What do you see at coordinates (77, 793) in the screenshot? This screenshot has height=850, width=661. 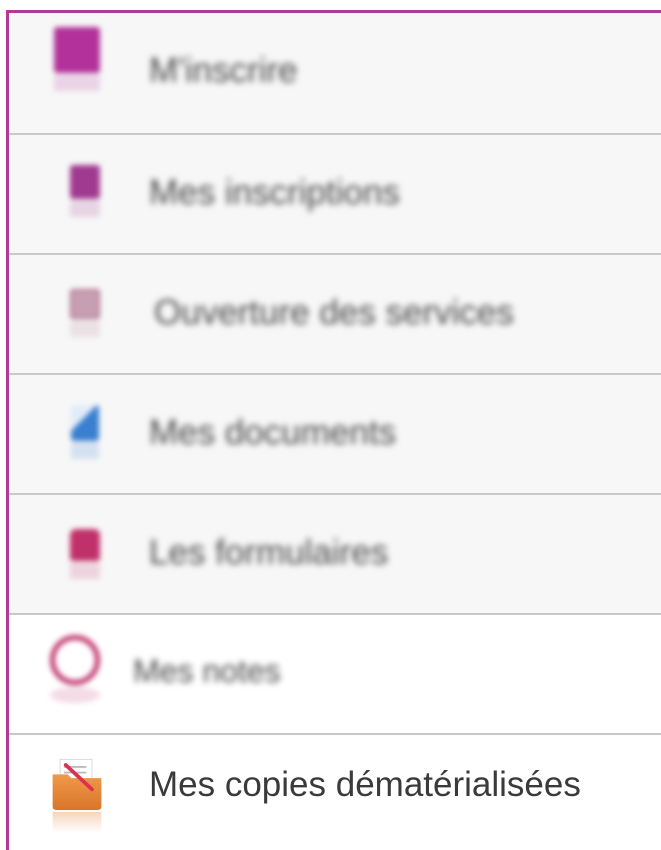 I see `folder-icon` at bounding box center [77, 793].